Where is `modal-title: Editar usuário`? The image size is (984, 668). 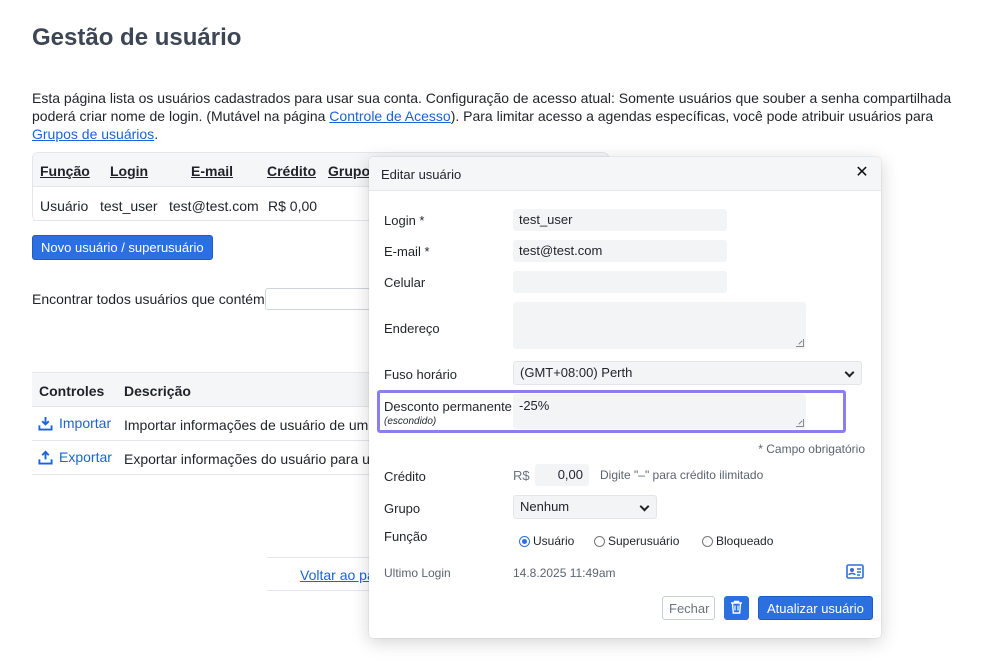
modal-title: Editar usuário is located at coordinates (421, 174).